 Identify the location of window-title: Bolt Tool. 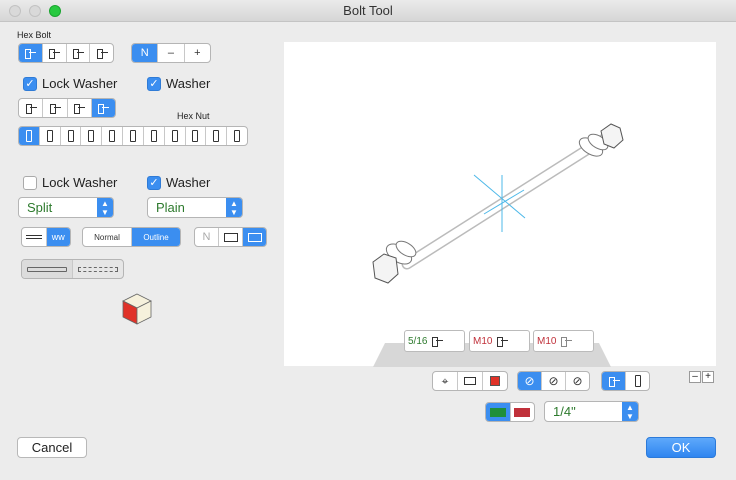
(368, 10).